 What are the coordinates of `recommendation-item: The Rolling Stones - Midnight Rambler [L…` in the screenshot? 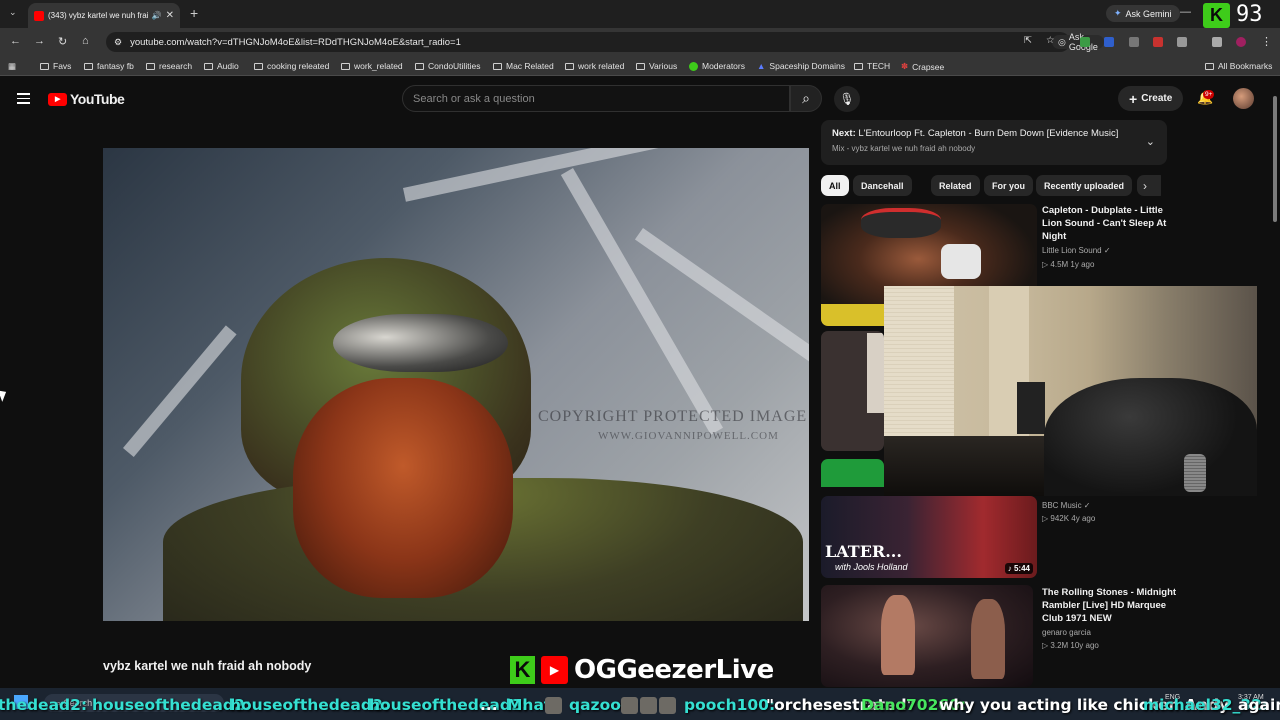 It's located at (1001, 636).